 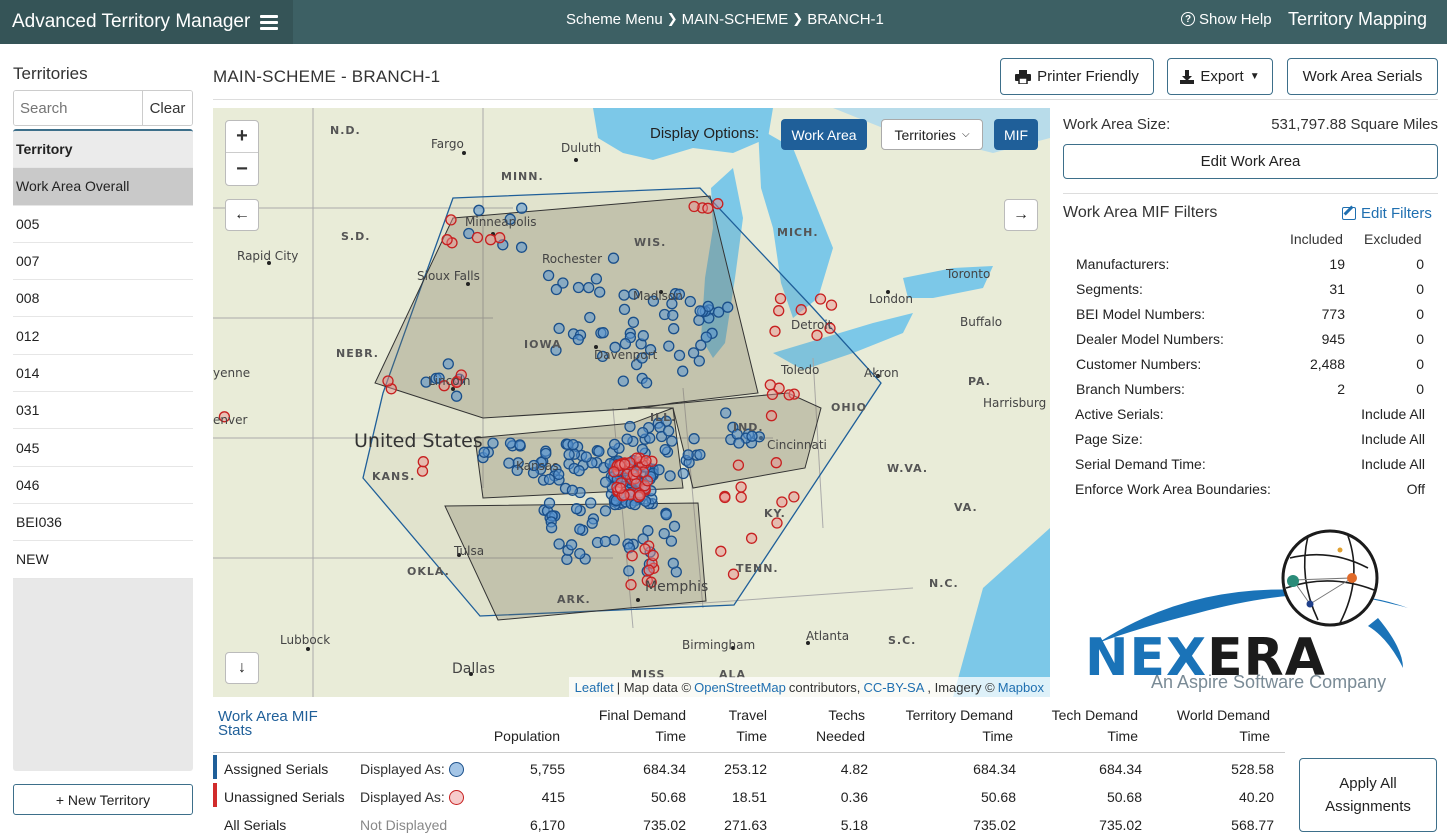 What do you see at coordinates (103, 224) in the screenshot?
I see `territory-item: 005` at bounding box center [103, 224].